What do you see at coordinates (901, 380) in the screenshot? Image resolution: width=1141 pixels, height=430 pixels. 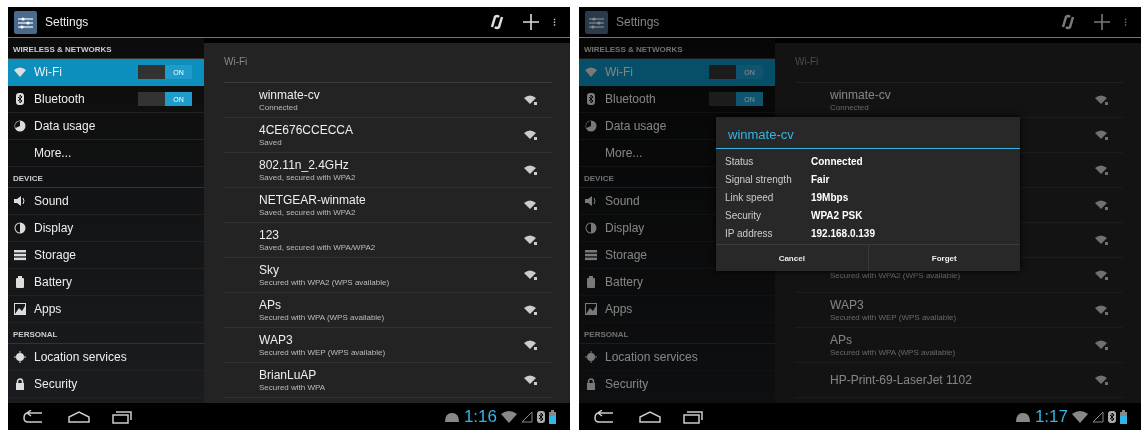 I see `network-name: HP-Print-69-LaserJet 1102` at bounding box center [901, 380].